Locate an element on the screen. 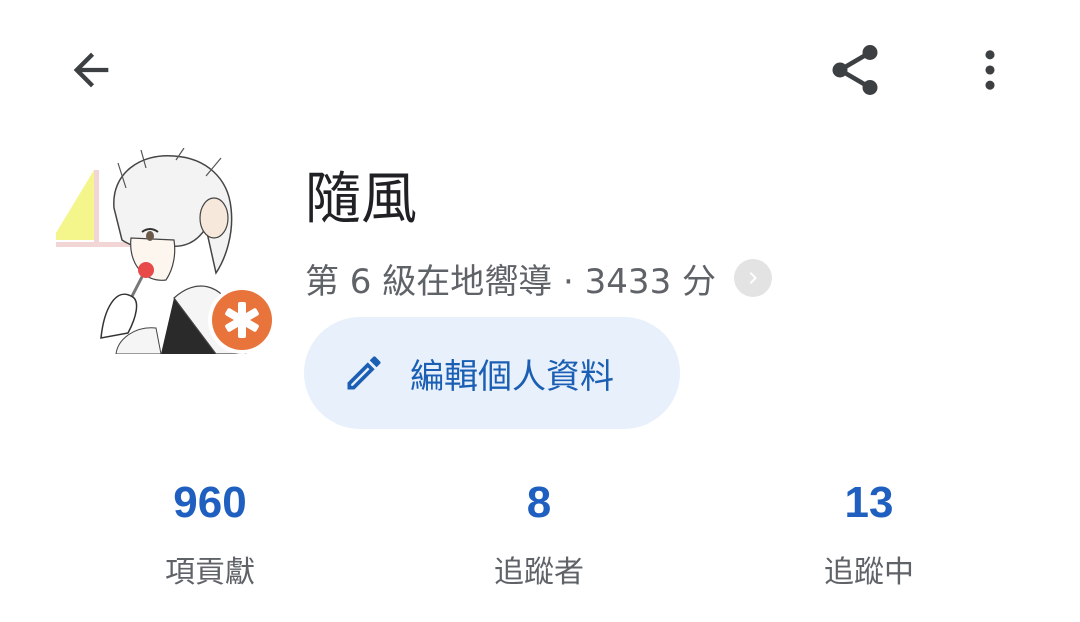  contributions-stat: 960 項貢獻 is located at coordinates (210, 534).